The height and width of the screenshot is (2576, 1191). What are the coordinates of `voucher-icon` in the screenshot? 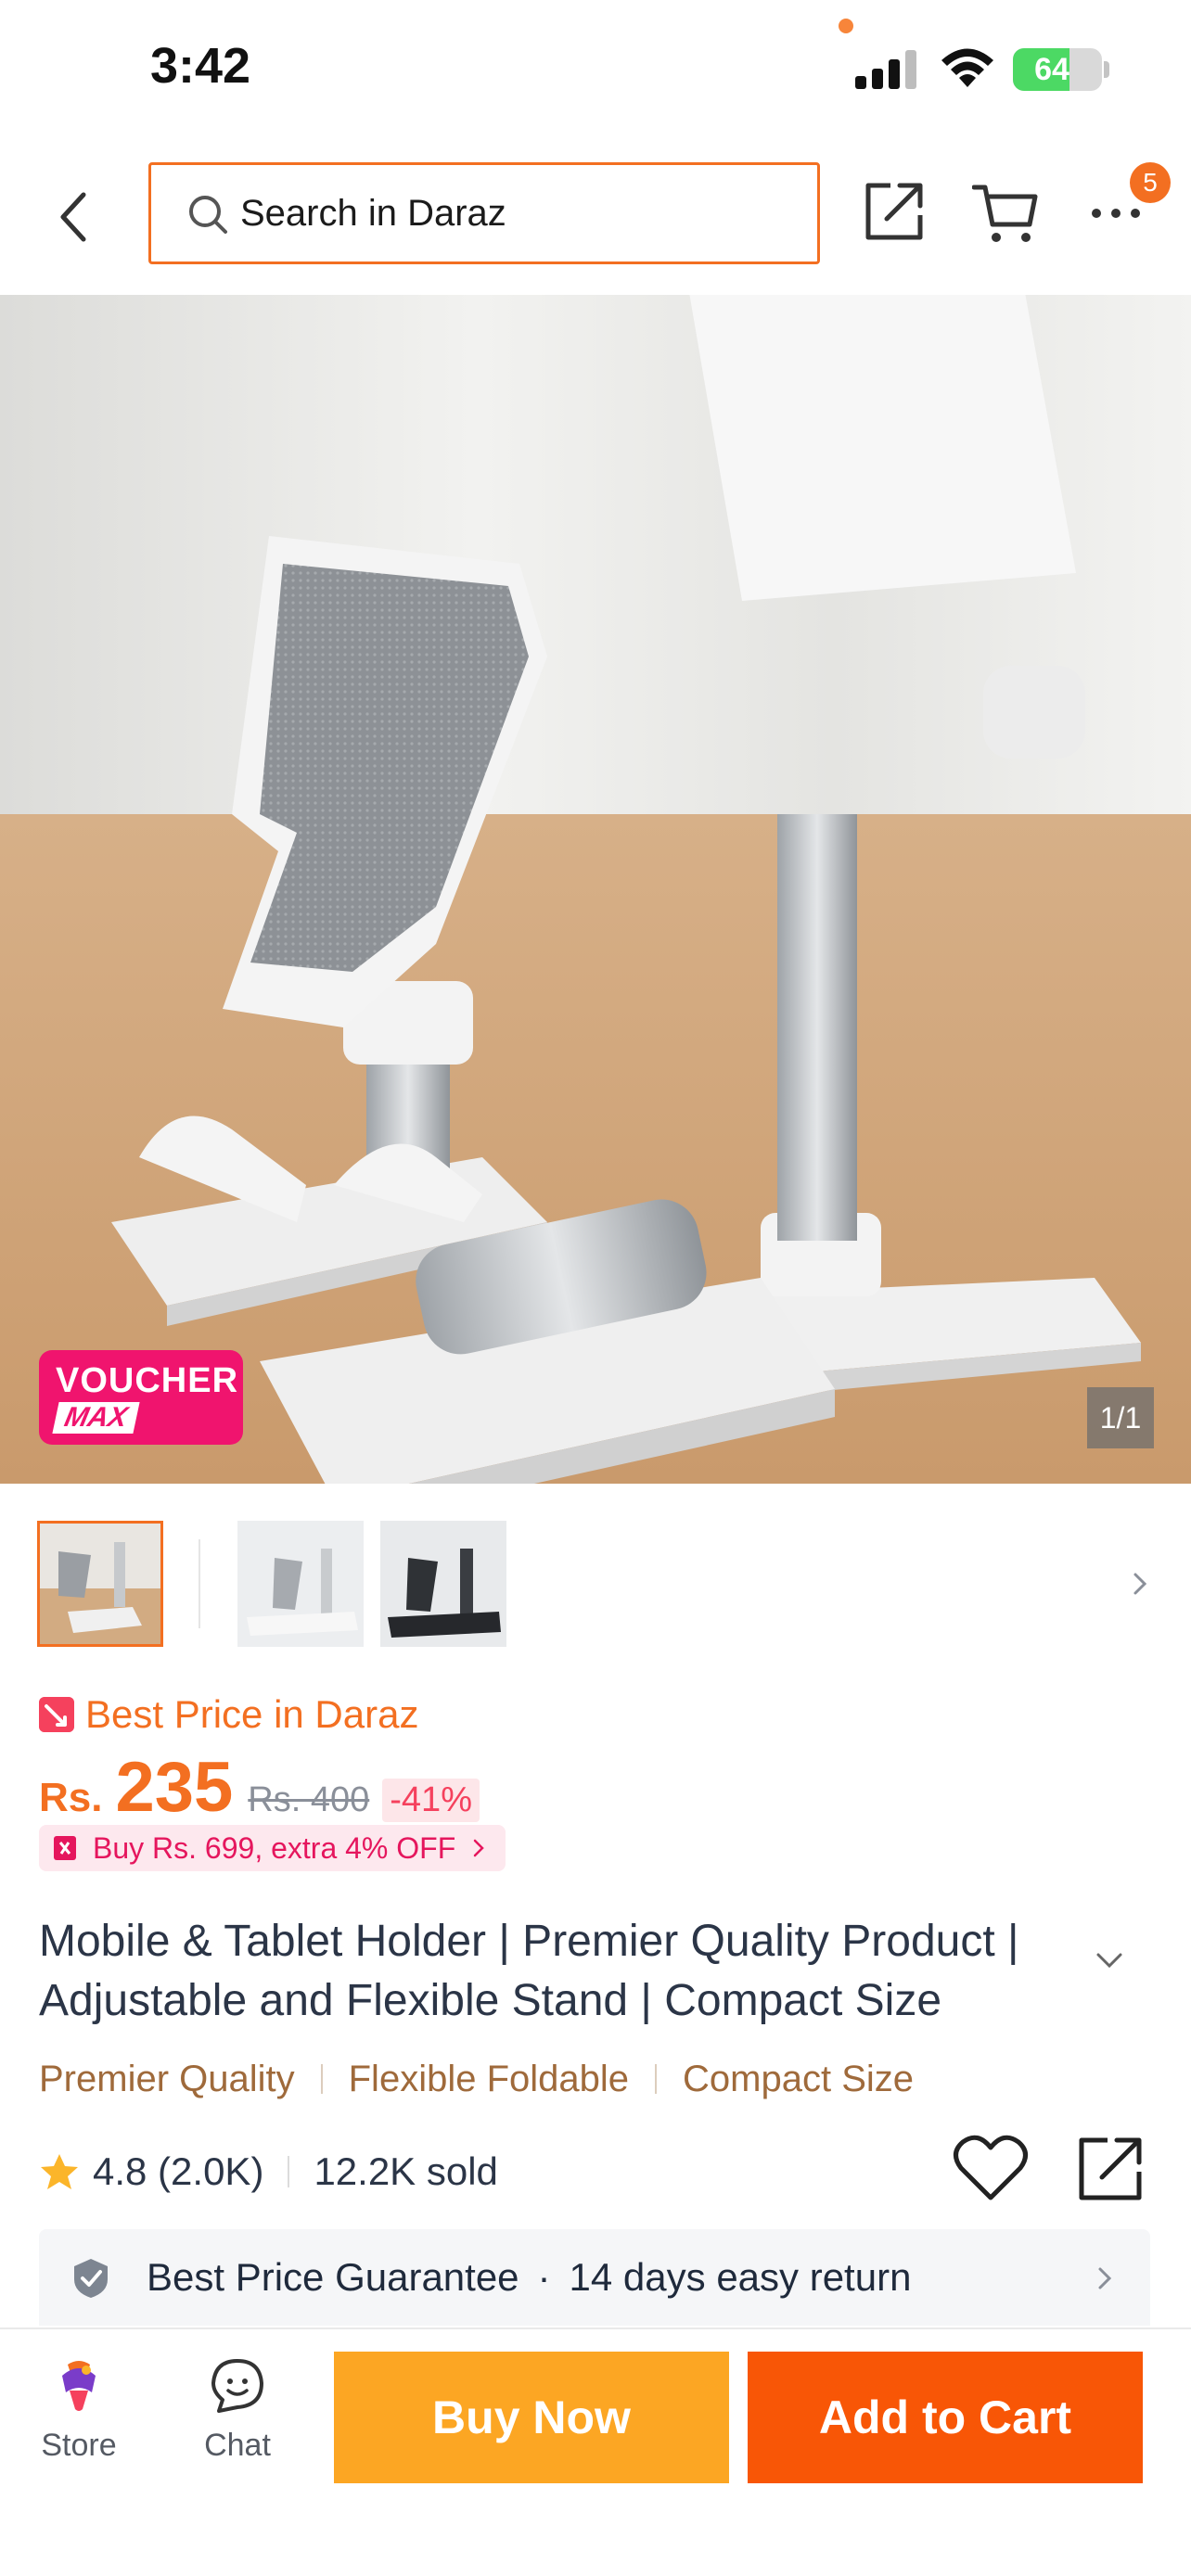 It's located at (65, 1848).